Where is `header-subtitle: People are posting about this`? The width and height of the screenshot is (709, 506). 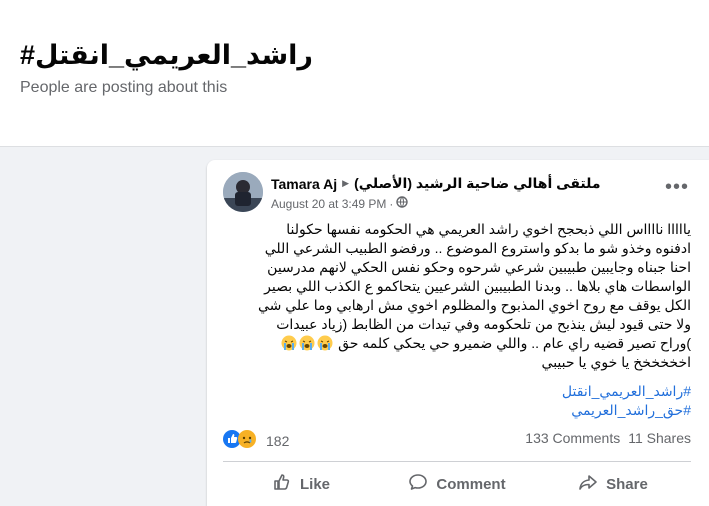 header-subtitle: People are posting about this is located at coordinates (124, 87).